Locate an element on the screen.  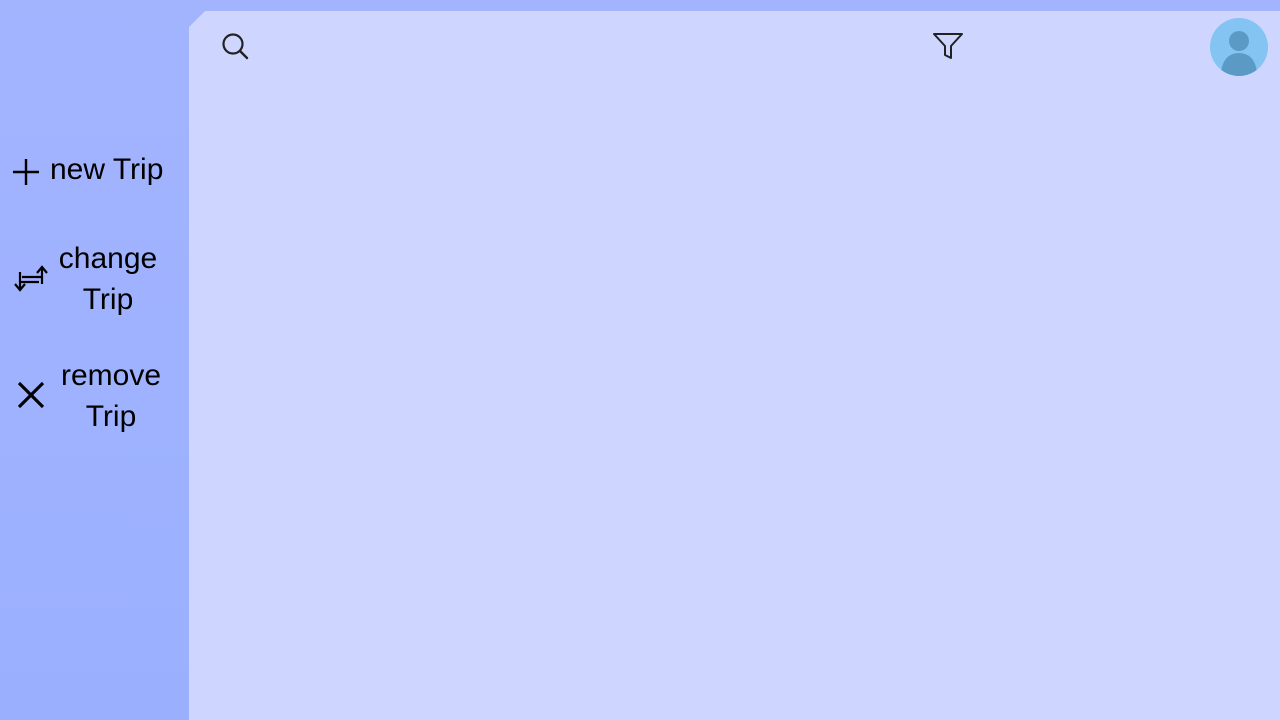
search-icon is located at coordinates (235, 46).